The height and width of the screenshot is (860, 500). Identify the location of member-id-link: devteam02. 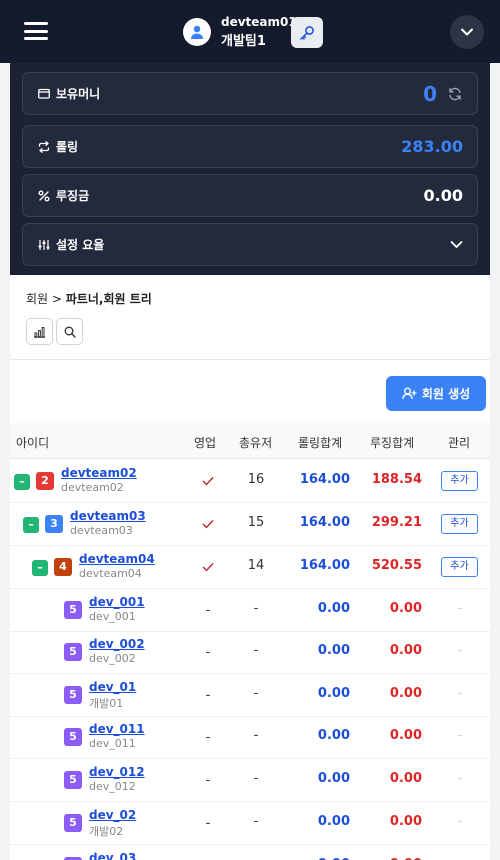
(99, 473).